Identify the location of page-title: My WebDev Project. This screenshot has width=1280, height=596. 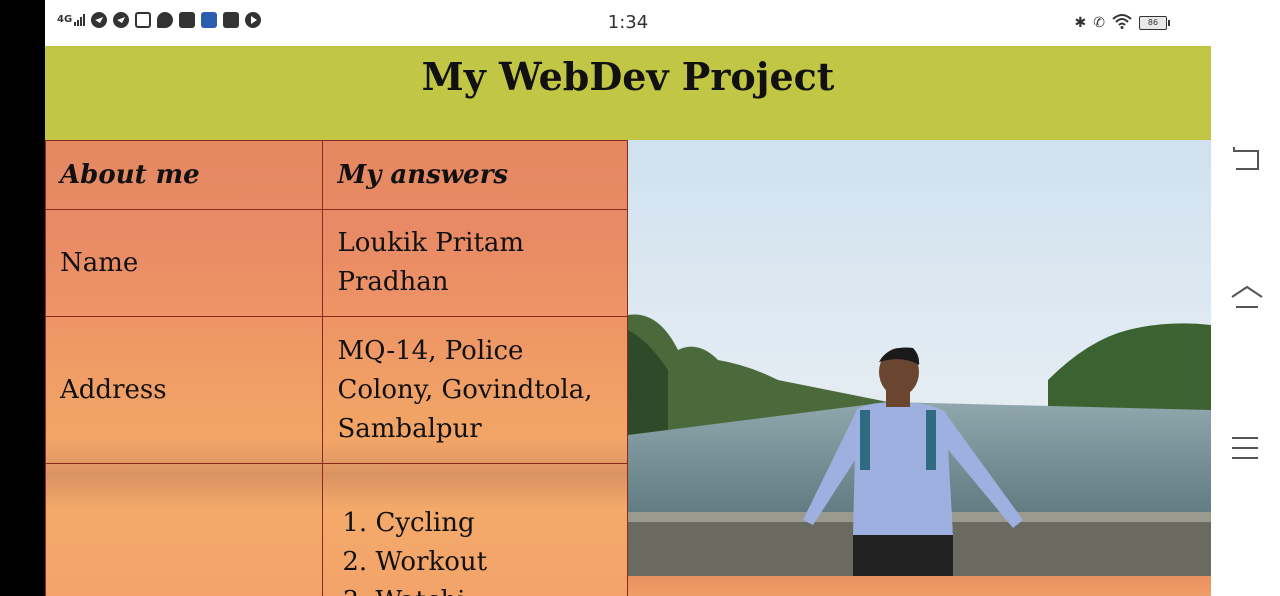
(628, 76).